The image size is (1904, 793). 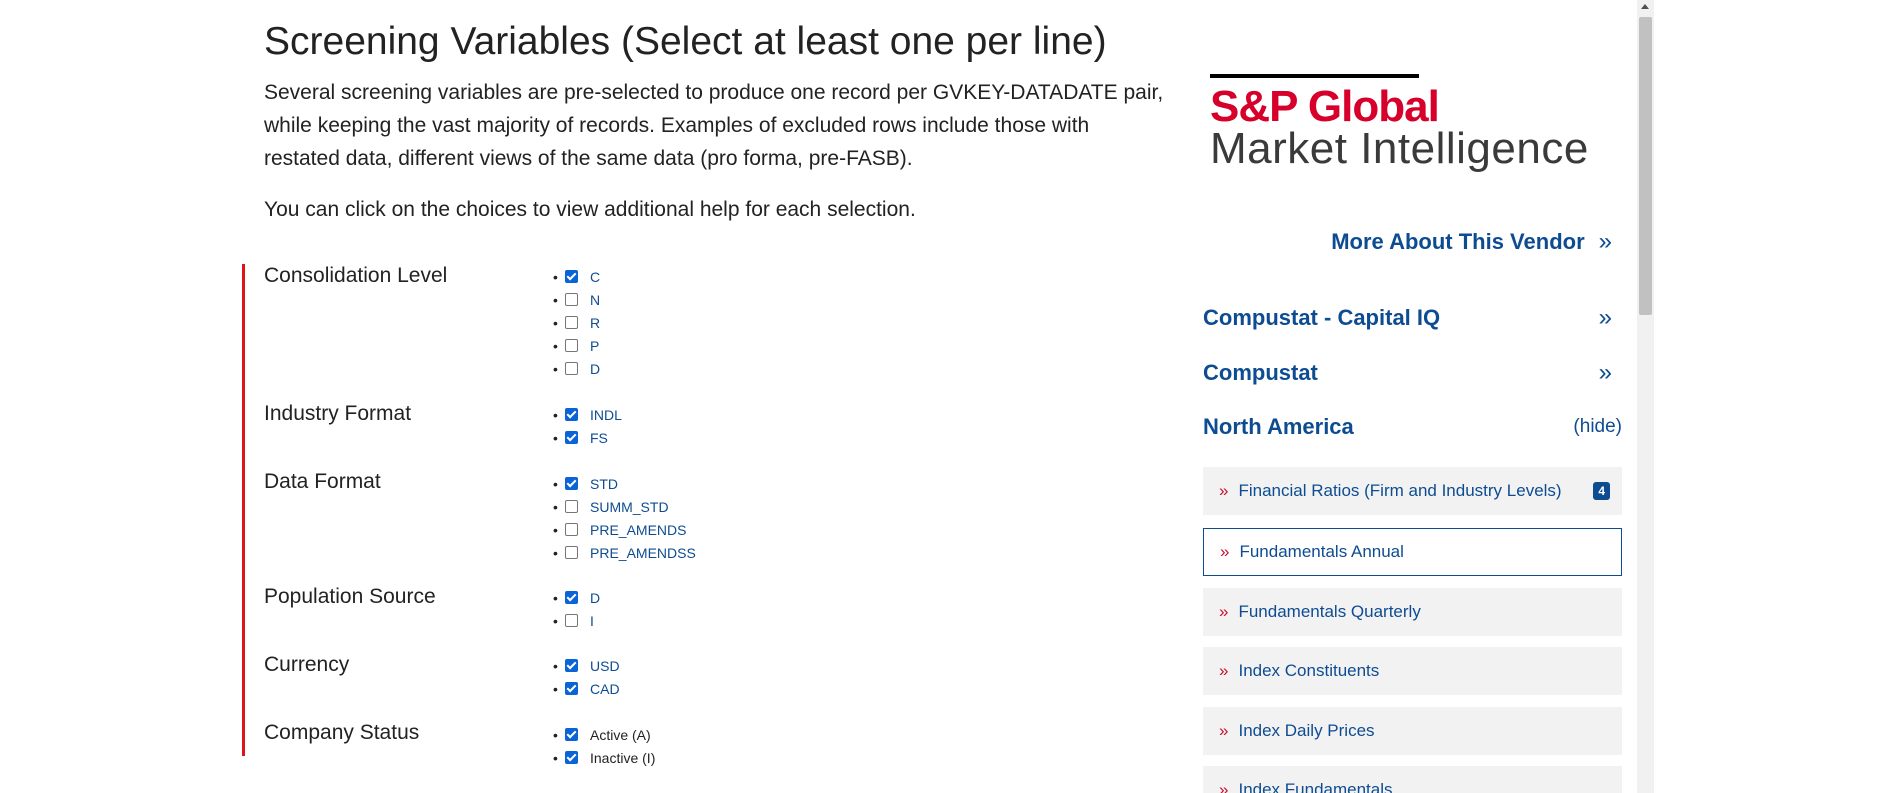 I want to click on option-help-link: CAD, so click(x=605, y=689).